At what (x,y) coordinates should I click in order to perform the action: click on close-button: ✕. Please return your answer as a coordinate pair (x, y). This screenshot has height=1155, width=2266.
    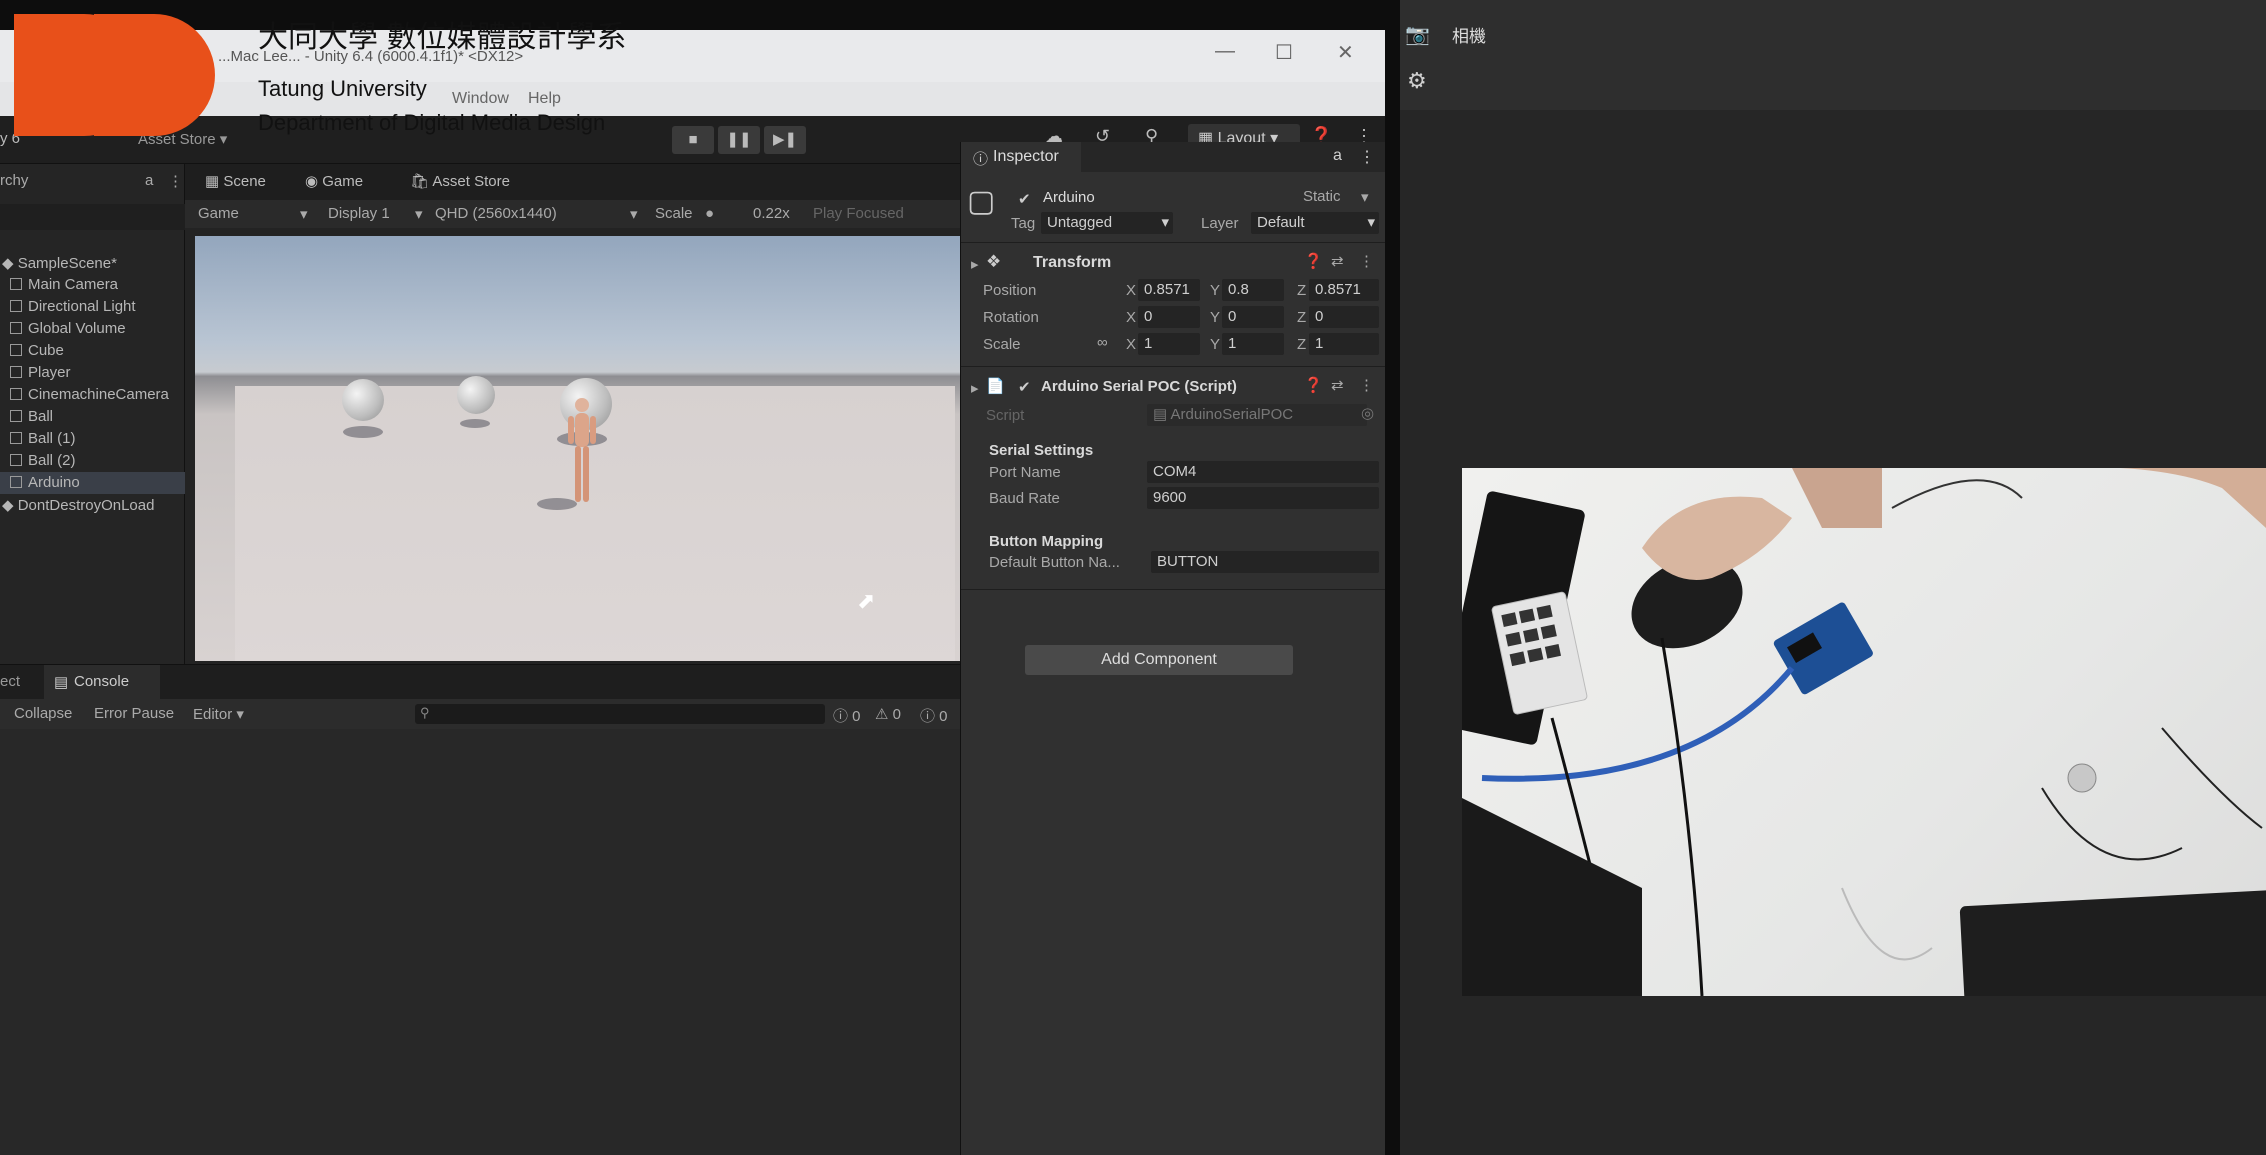
    Looking at the image, I should click on (1345, 52).